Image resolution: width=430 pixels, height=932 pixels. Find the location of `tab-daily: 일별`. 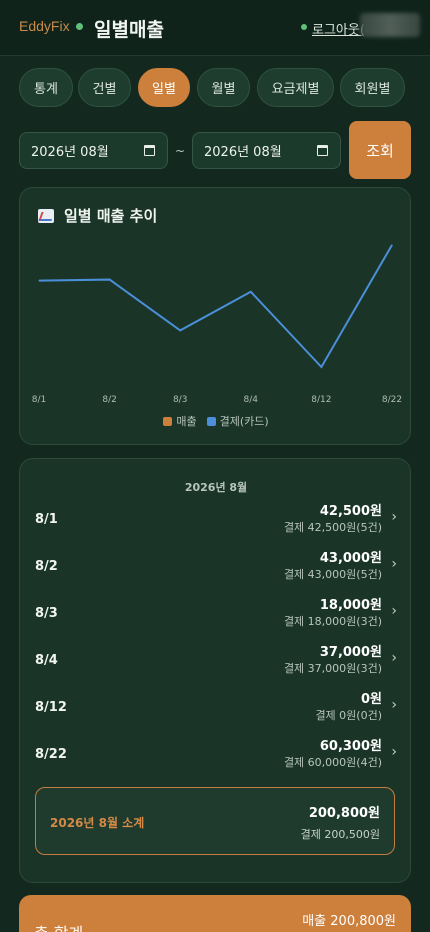

tab-daily: 일별 is located at coordinates (164, 87).